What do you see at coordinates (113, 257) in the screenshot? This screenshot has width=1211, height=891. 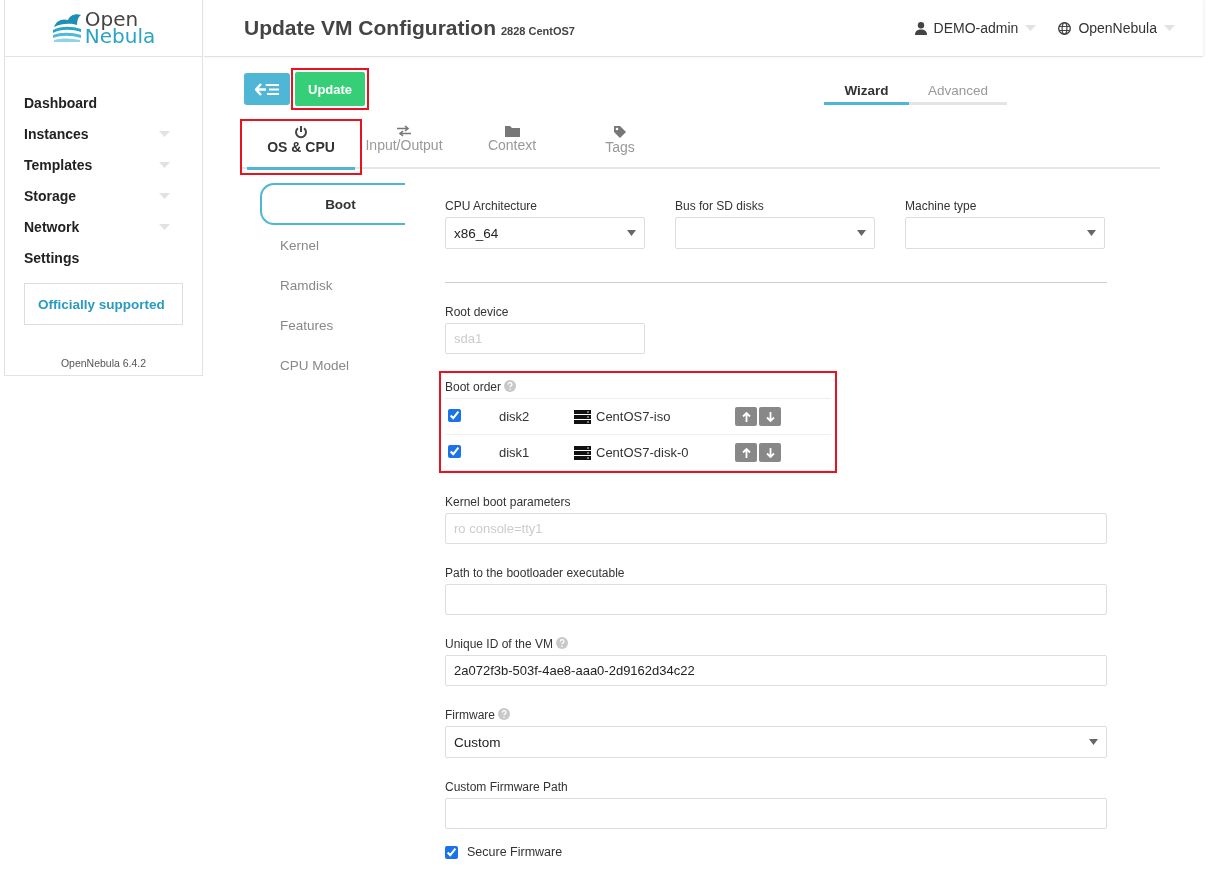 I see `sidebar-item: Settings` at bounding box center [113, 257].